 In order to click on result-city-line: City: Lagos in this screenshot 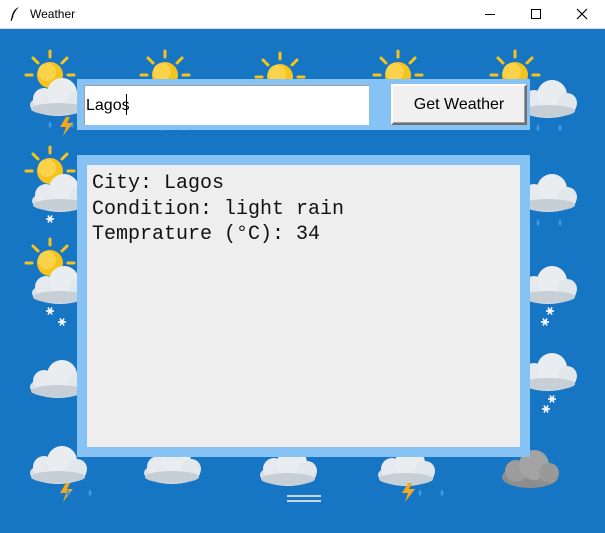, I will do `click(158, 183)`.